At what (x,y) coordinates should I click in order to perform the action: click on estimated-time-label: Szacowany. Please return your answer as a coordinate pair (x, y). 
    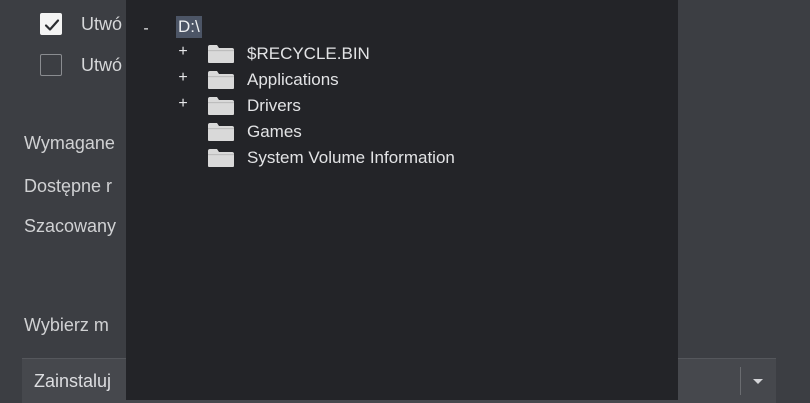
    Looking at the image, I should click on (70, 226).